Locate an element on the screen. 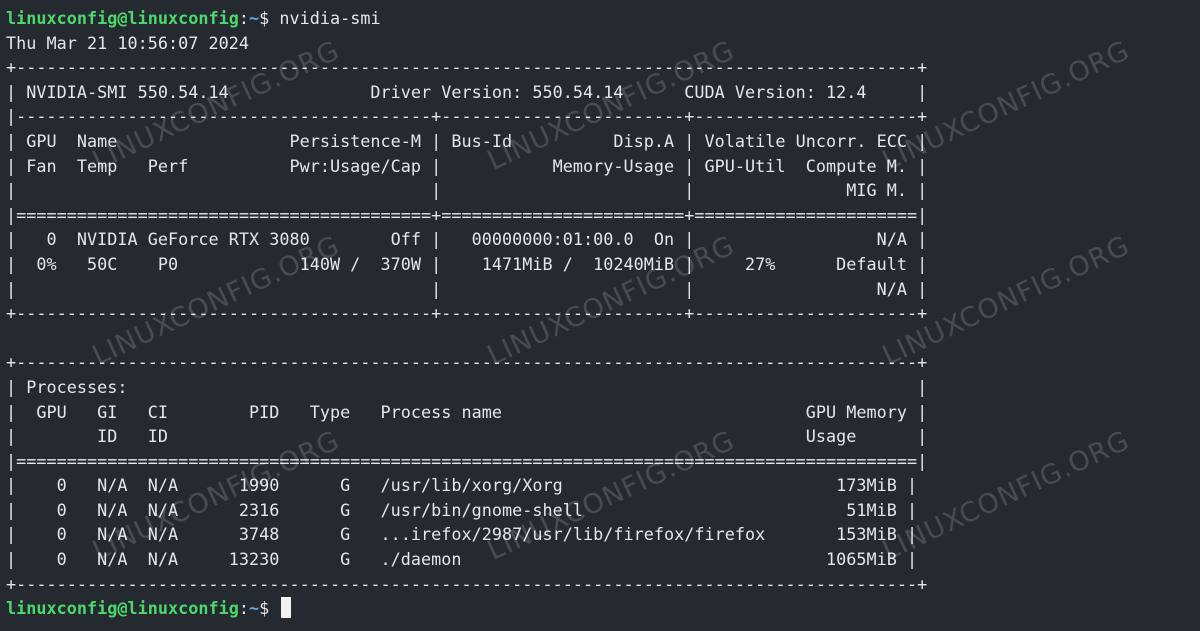  gpu-header-line-3: | | | MIG M. | is located at coordinates (467, 190).